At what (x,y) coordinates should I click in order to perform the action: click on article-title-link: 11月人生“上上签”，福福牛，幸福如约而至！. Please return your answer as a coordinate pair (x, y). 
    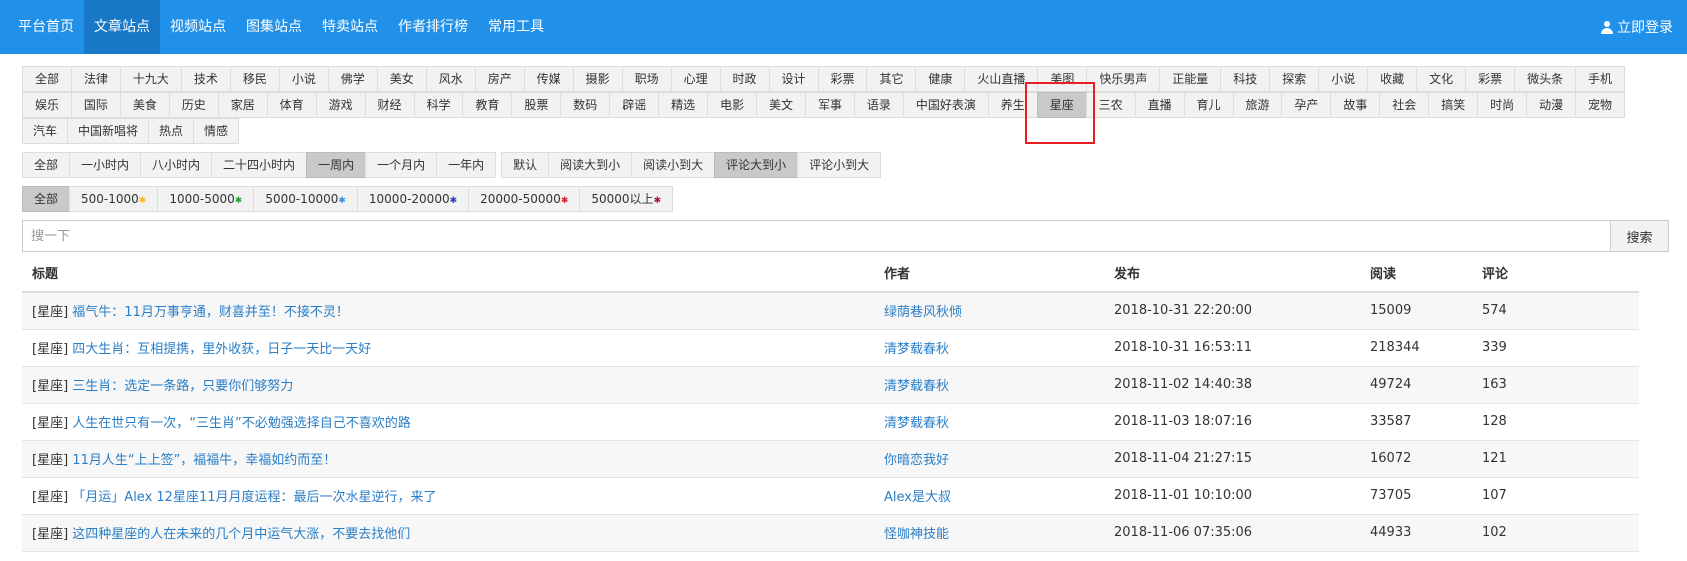
    Looking at the image, I should click on (204, 460).